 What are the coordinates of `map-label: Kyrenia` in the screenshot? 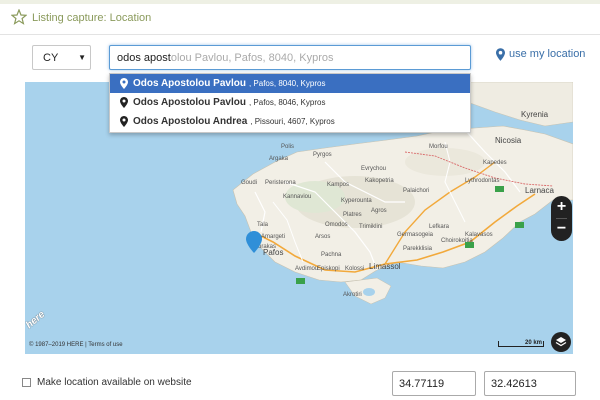 It's located at (535, 114).